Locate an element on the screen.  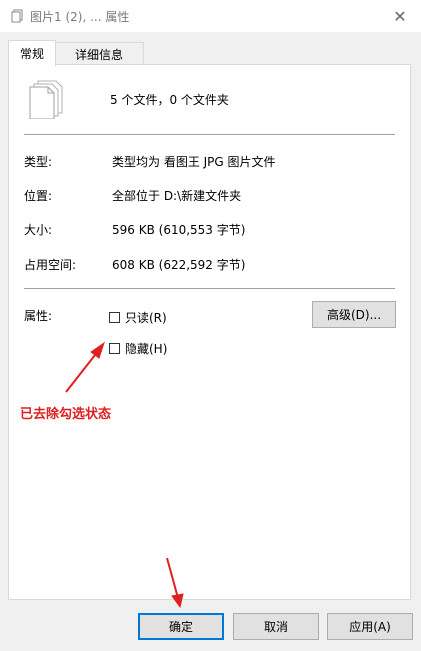
type-value: 类型均为 看图王 JPG 图片文件 is located at coordinates (194, 162).